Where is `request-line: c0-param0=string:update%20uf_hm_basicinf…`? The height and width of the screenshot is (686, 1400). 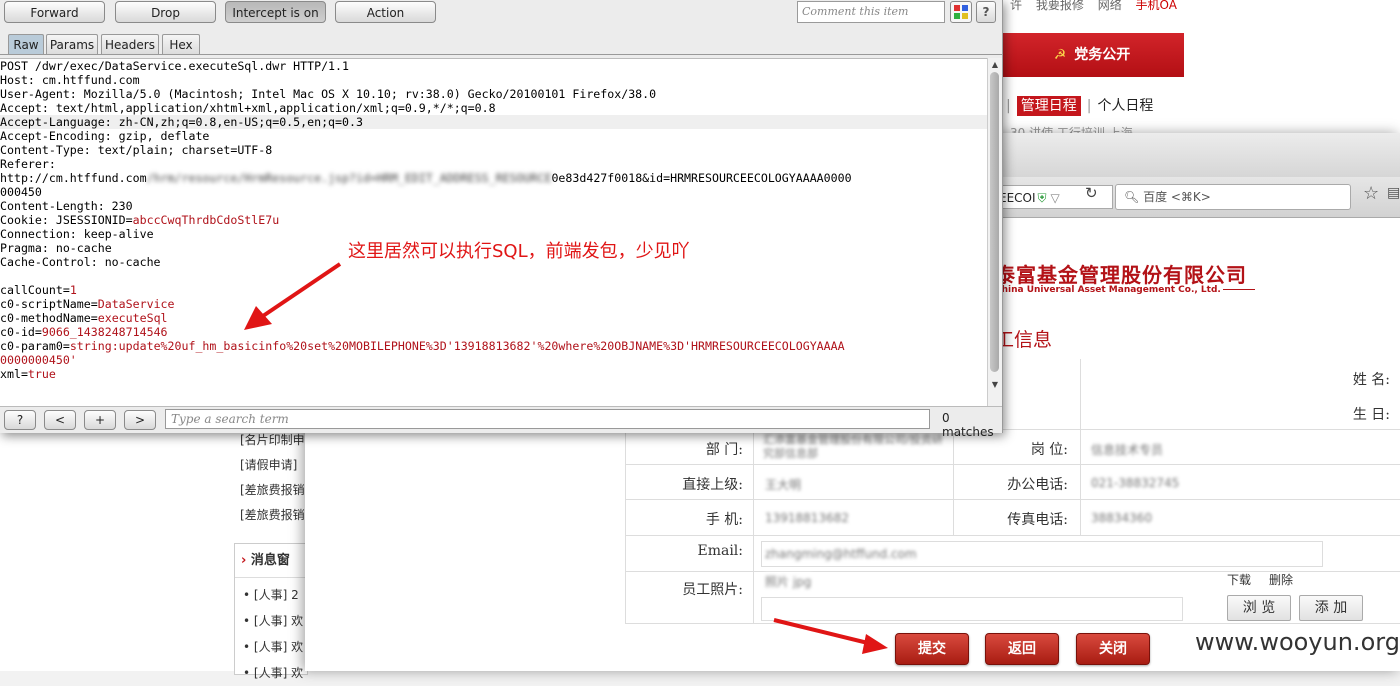
request-line: c0-param0=string:update%20uf_hm_basicinf… is located at coordinates (422, 346).